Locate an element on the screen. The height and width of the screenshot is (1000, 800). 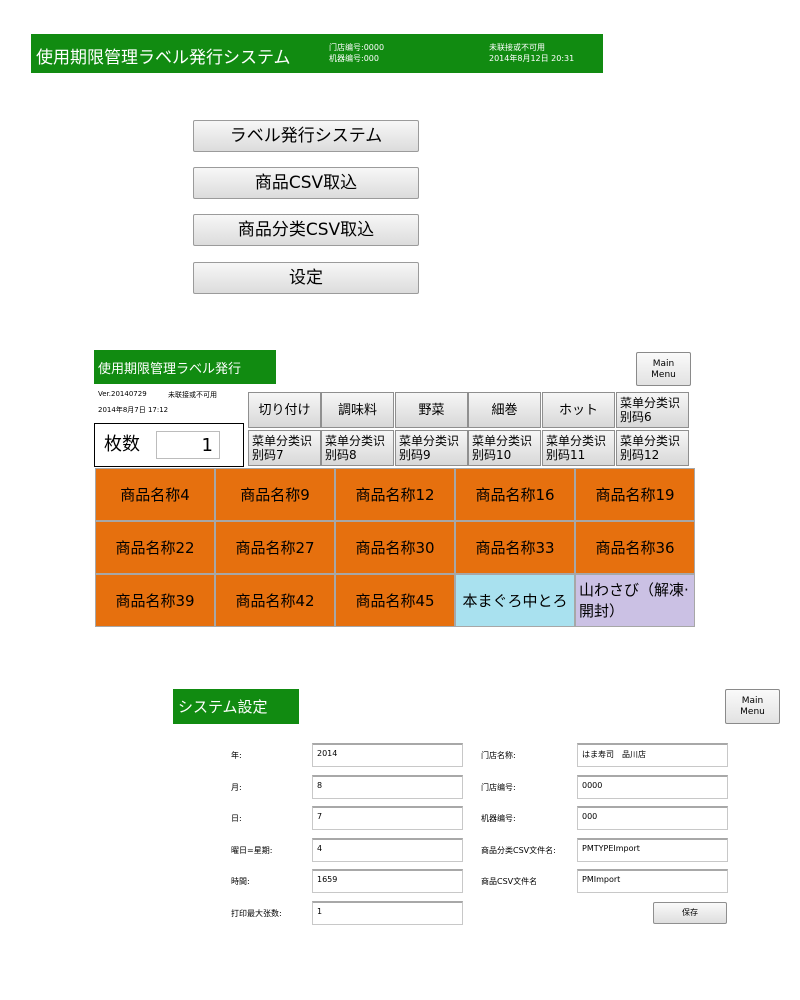
product-csv-input: PMImport is located at coordinates (652, 881).